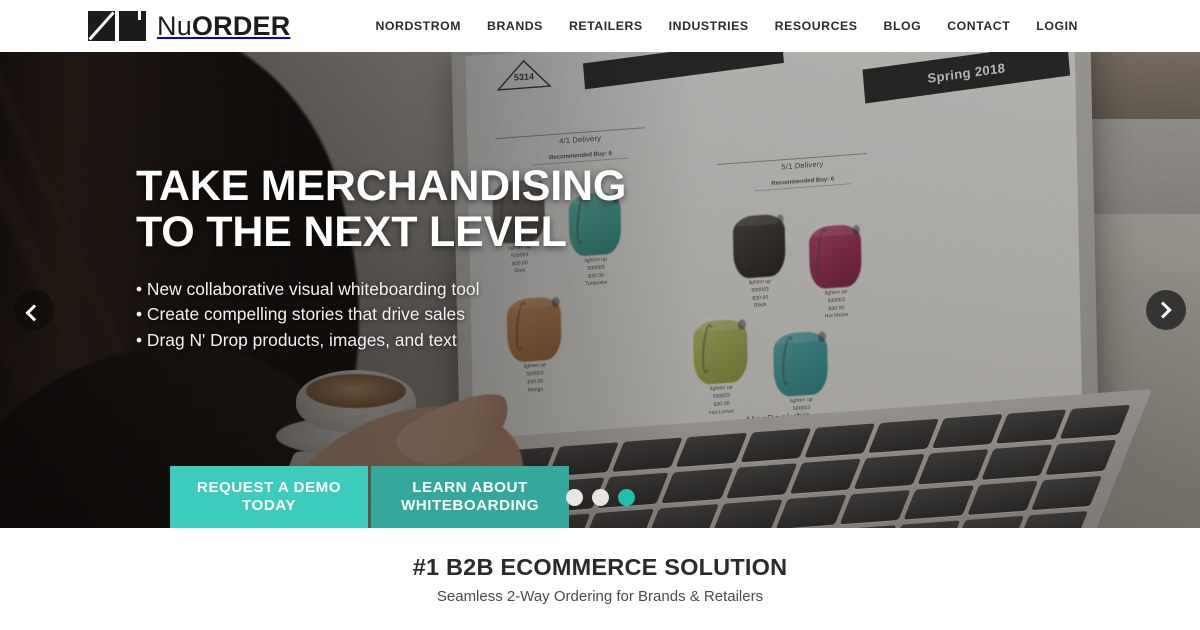 The image size is (1200, 630). What do you see at coordinates (816, 26) in the screenshot?
I see `nav-item-resources: RESOURCES` at bounding box center [816, 26].